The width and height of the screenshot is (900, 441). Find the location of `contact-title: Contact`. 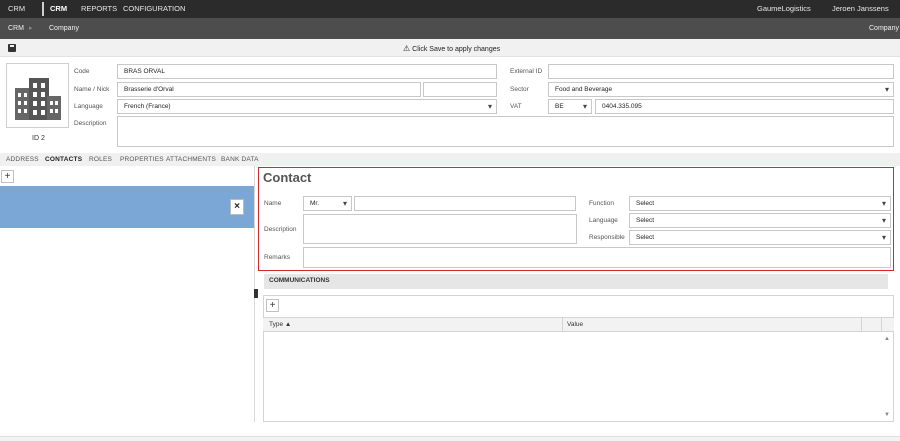

contact-title: Contact is located at coordinates (287, 177).